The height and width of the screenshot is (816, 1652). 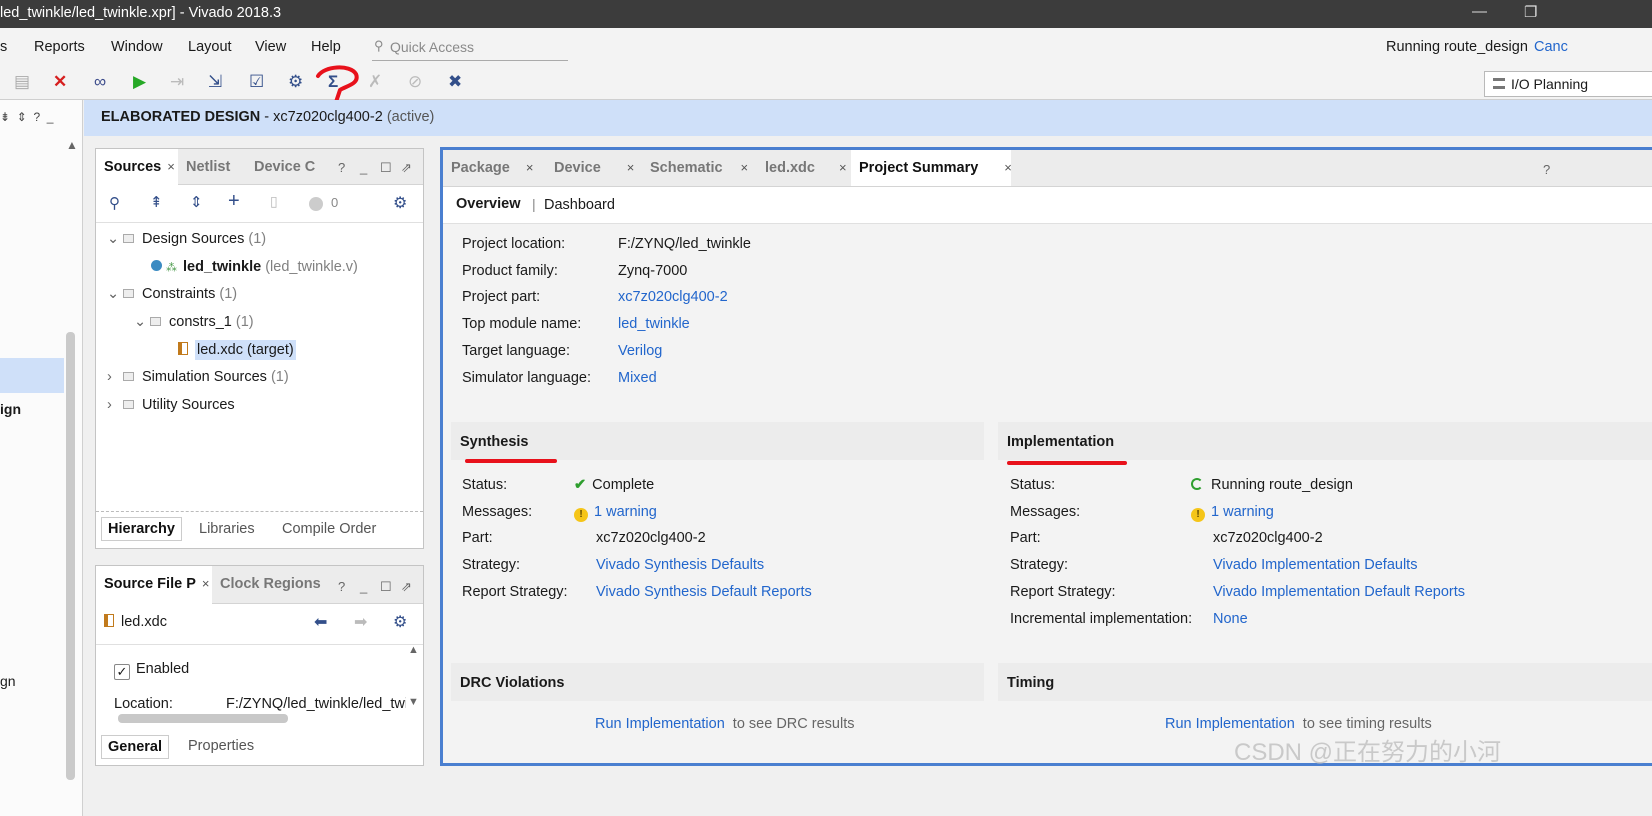 I want to click on enabled-checkbox: ✓, so click(x=122, y=672).